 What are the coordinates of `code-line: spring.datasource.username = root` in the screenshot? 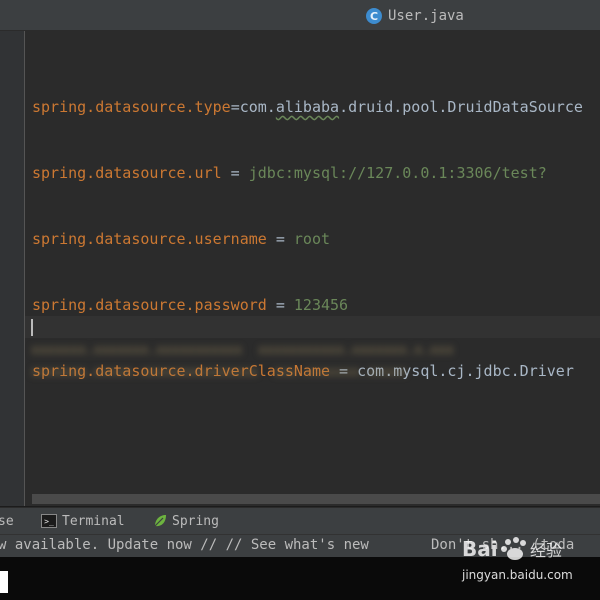 It's located at (307, 239).